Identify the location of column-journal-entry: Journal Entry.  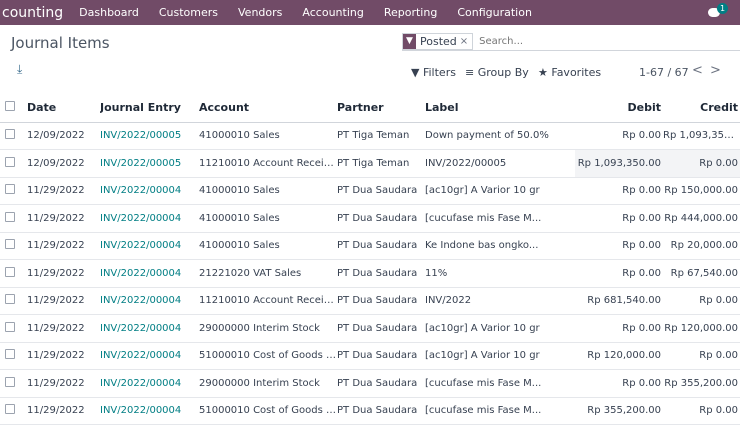
(149, 108).